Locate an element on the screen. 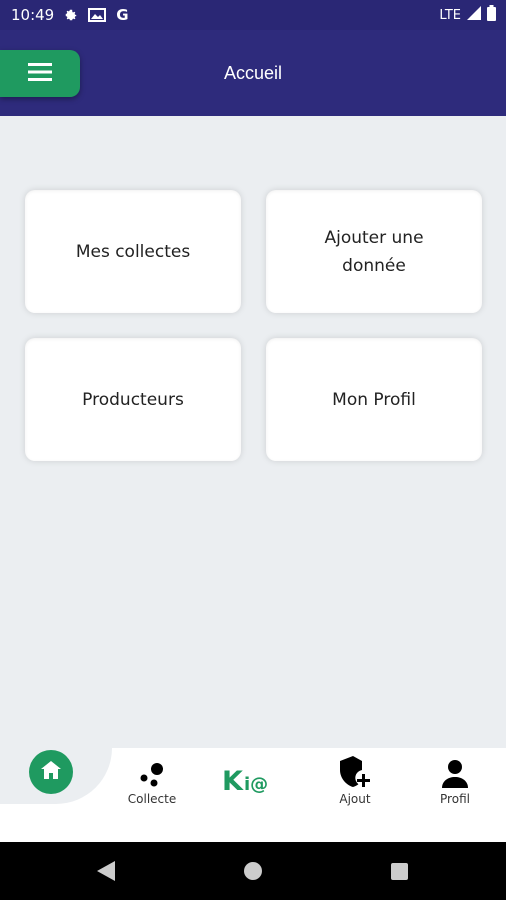 The height and width of the screenshot is (900, 506). card-mes-collectes: Mes collectes is located at coordinates (133, 251).